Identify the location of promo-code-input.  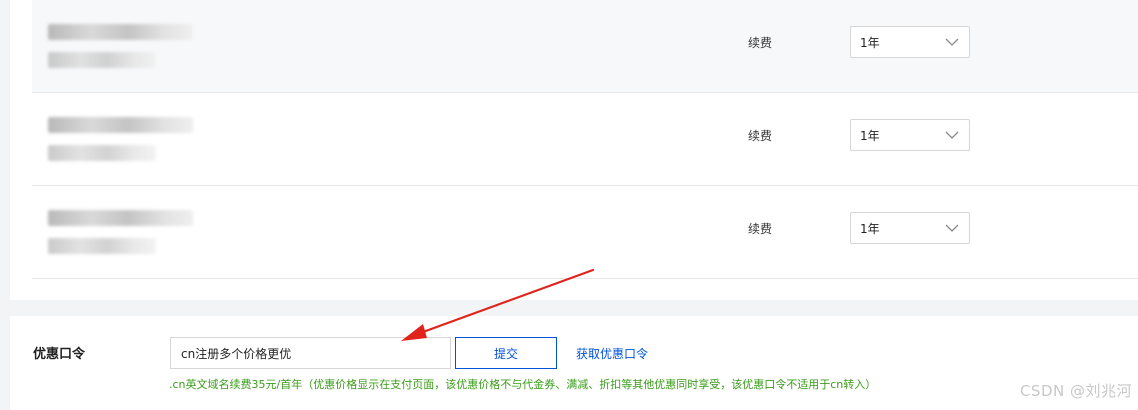
(310, 353).